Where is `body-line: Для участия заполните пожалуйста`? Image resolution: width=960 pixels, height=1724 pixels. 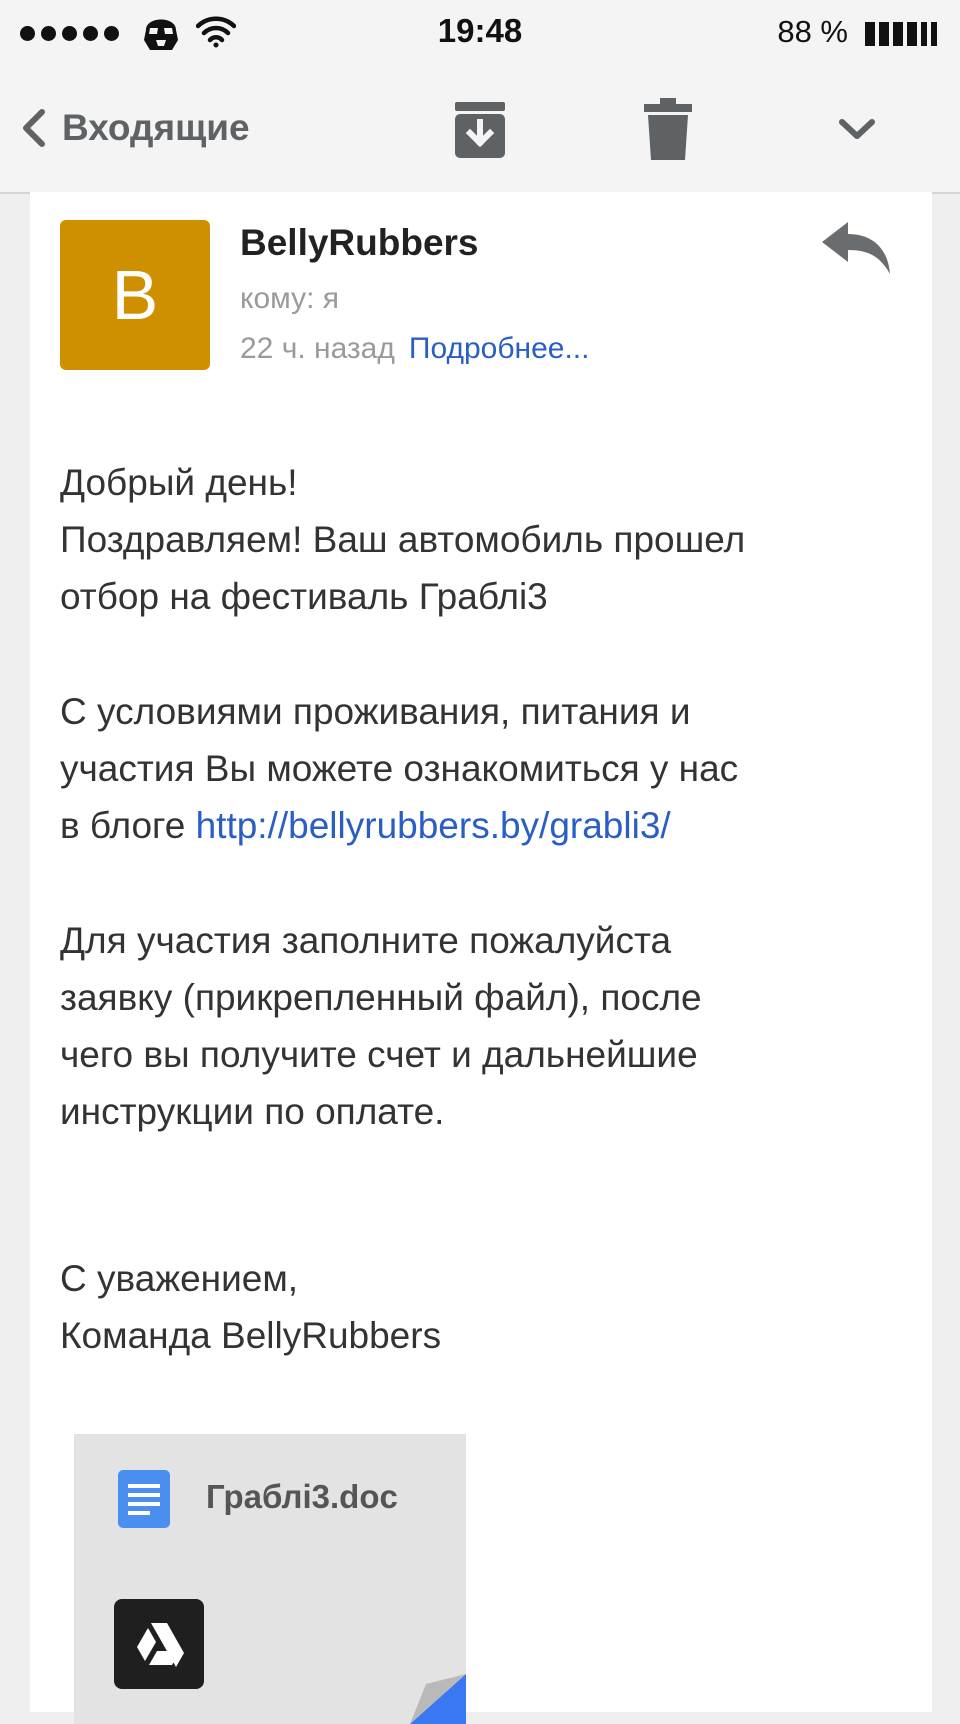 body-line: Для участия заполните пожалуйста is located at coordinates (366, 940).